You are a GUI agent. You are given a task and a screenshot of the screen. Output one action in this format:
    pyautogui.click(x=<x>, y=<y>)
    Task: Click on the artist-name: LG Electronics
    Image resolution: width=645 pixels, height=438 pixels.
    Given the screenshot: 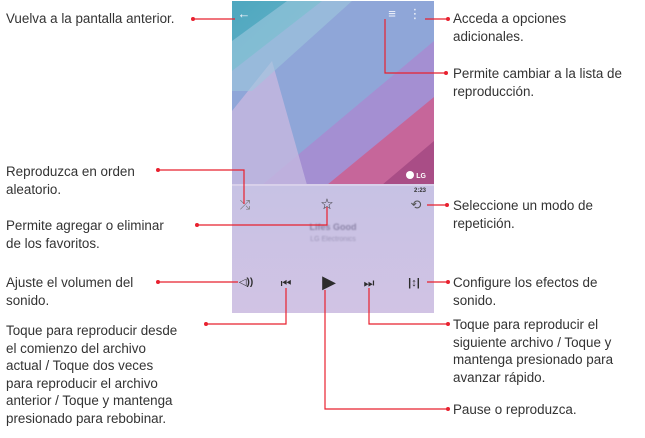 What is the action you would take?
    pyautogui.click(x=333, y=239)
    